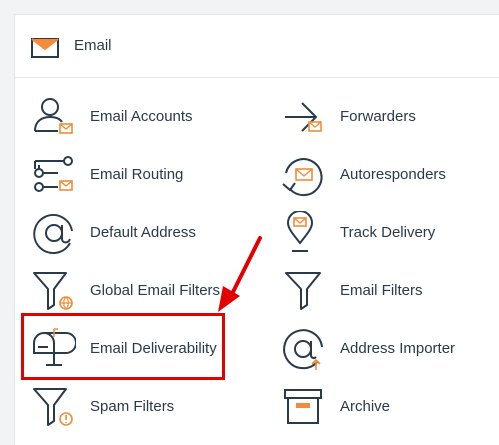 The height and width of the screenshot is (445, 499). What do you see at coordinates (45, 48) in the screenshot?
I see `envelope-icon` at bounding box center [45, 48].